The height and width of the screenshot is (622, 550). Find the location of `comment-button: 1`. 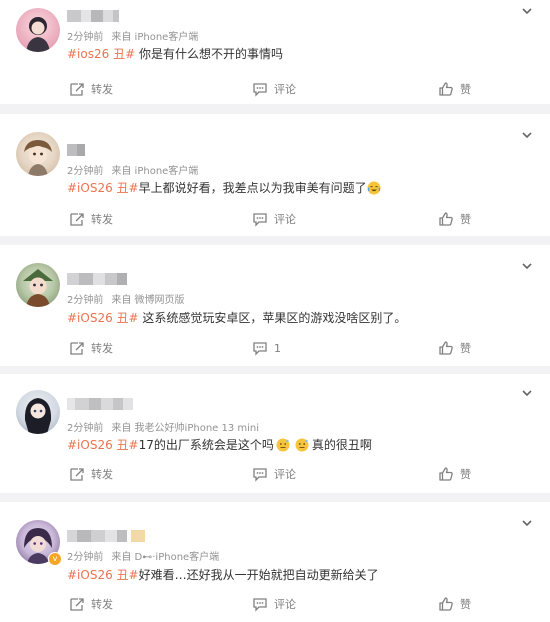

comment-button: 1 is located at coordinates (266, 348).